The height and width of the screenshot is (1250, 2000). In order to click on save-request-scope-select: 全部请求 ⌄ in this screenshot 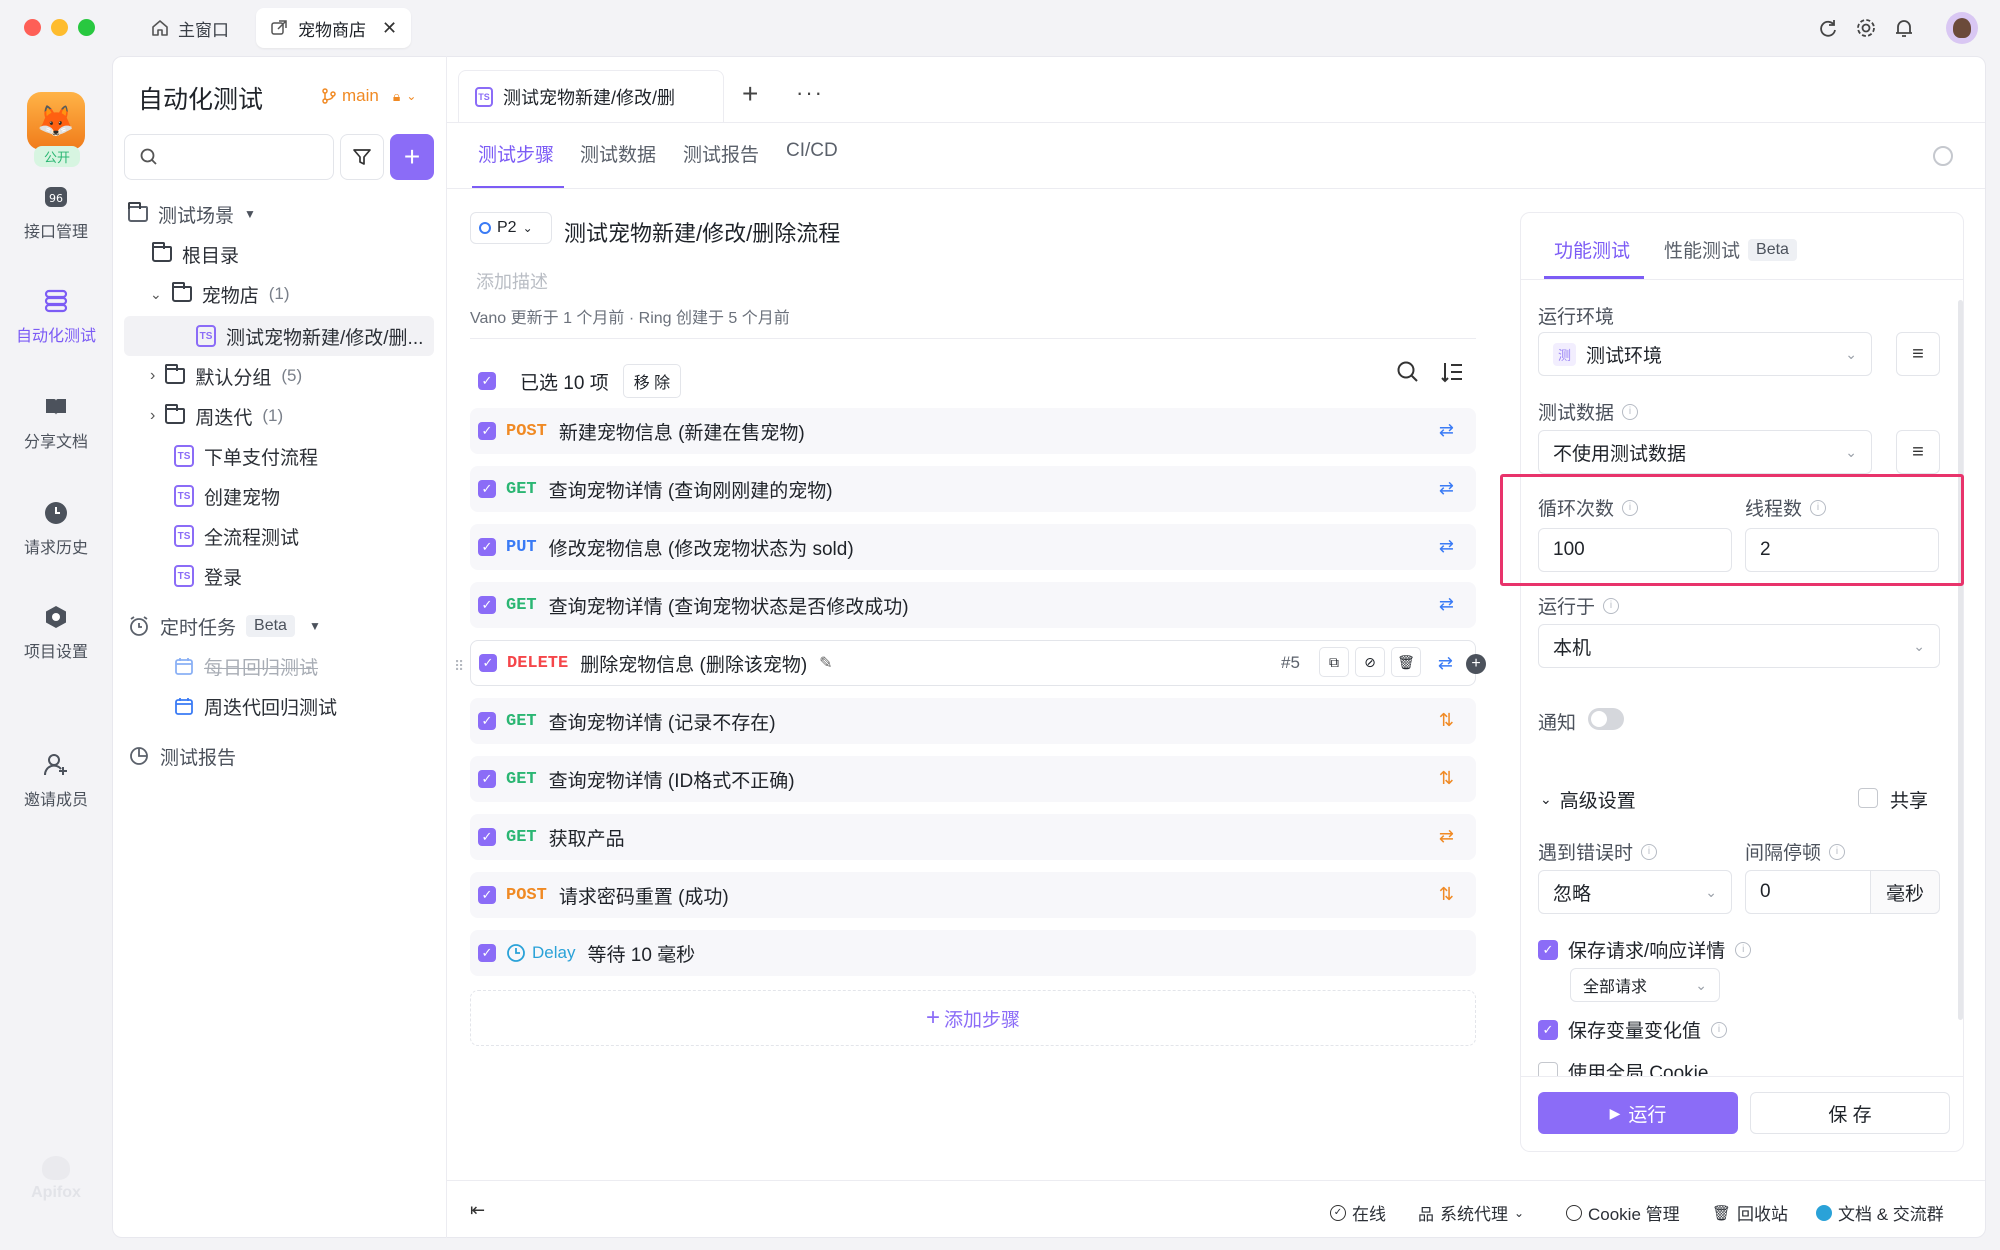, I will do `click(1645, 985)`.